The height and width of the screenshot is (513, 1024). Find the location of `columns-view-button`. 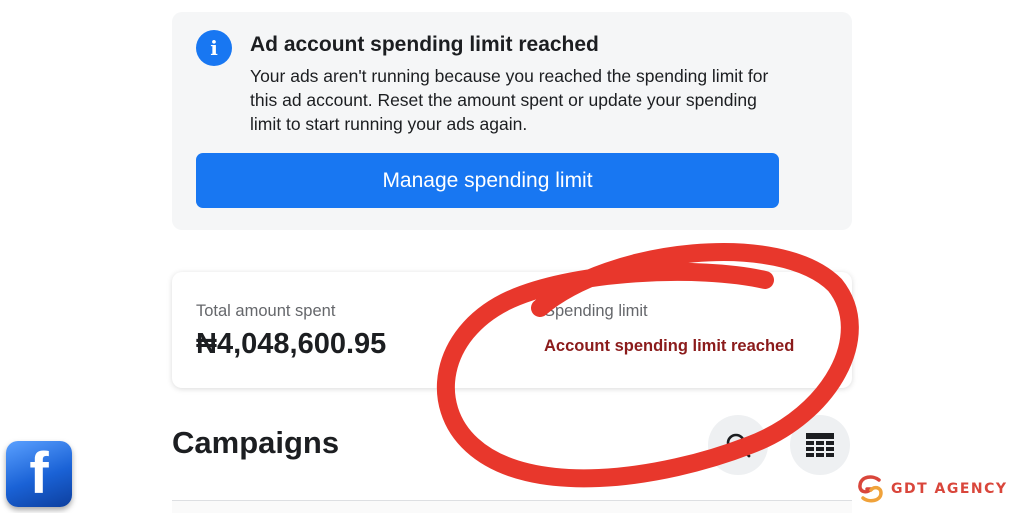

columns-view-button is located at coordinates (820, 445).